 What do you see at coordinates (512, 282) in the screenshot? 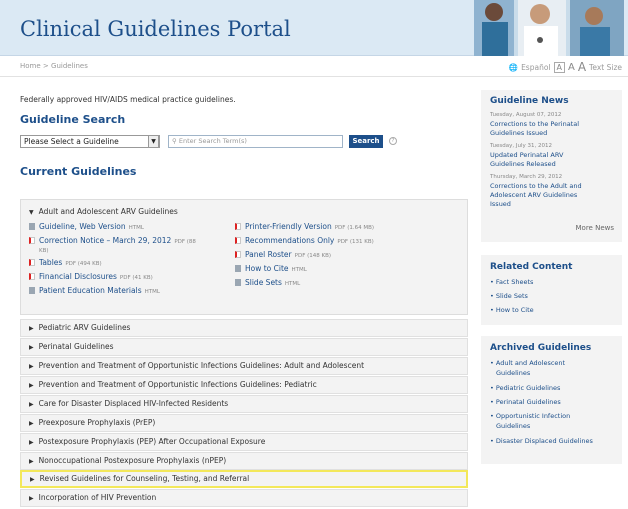
I see `related-link-fact-sheets: Fact Sheets` at bounding box center [512, 282].